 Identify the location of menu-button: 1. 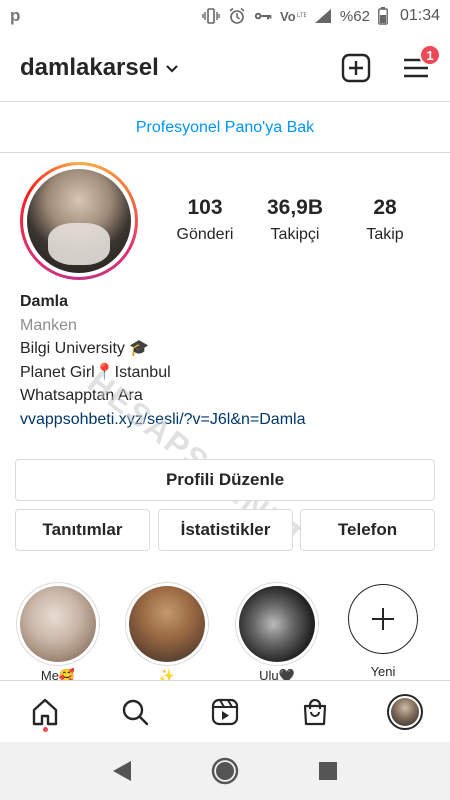
(420, 64).